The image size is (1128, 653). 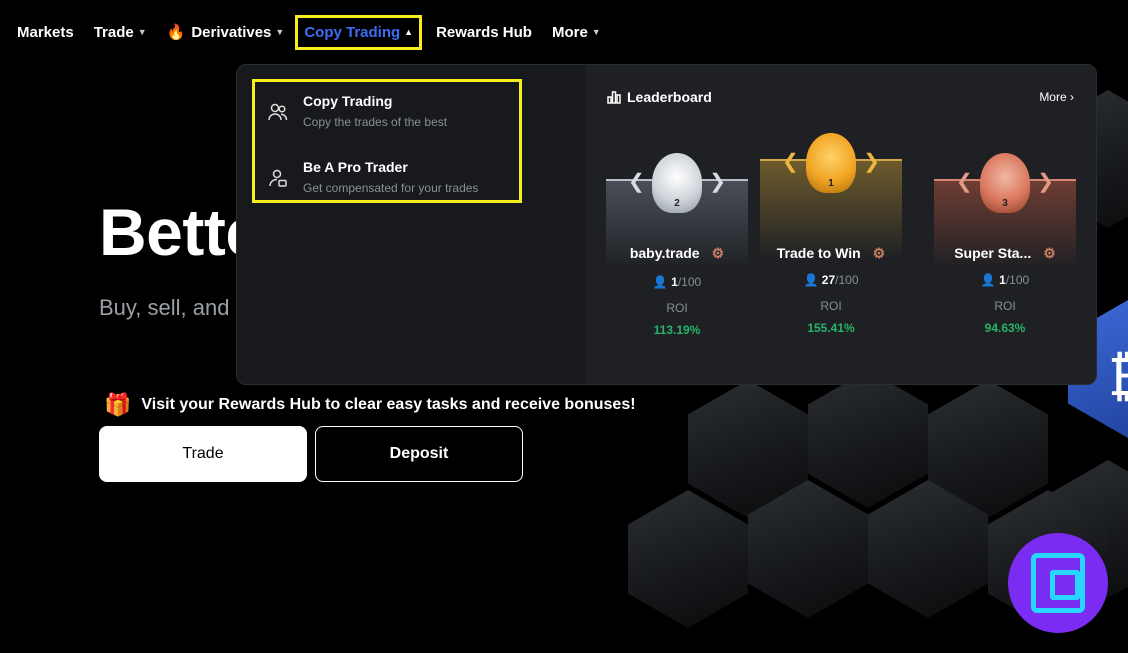 I want to click on nav-derivatives-label: Derivatives, so click(x=231, y=32).